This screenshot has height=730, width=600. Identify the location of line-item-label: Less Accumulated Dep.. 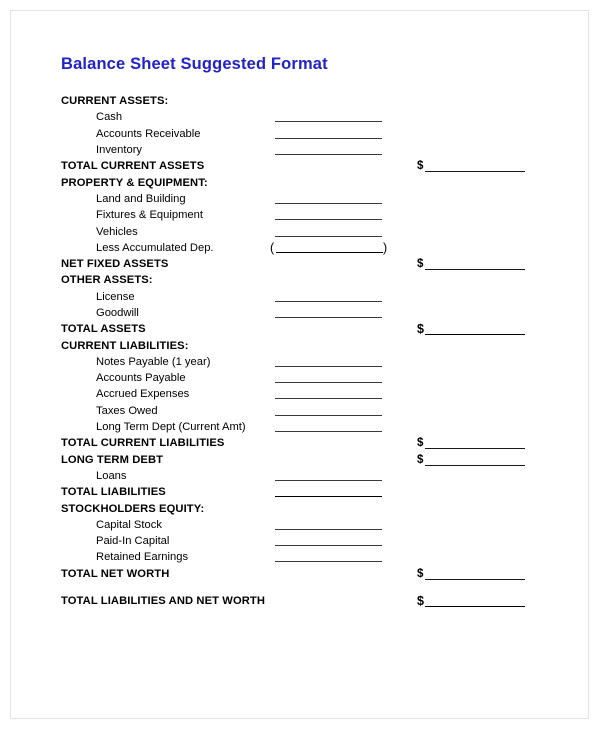
(155, 247).